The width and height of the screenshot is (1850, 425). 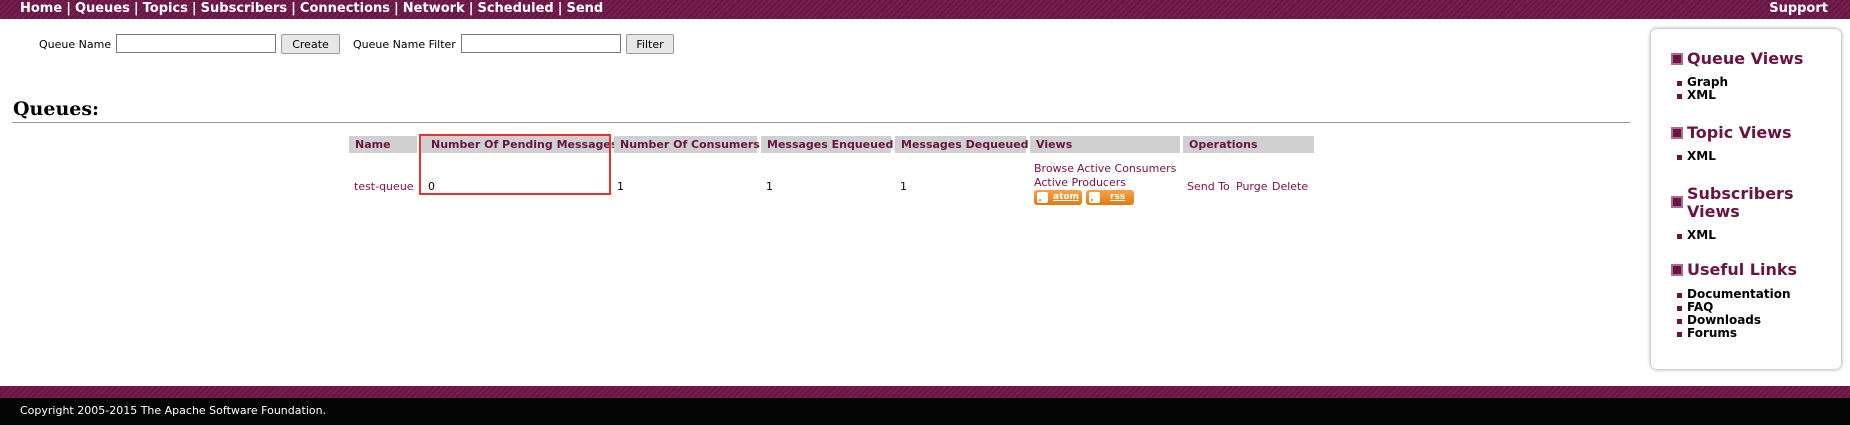 I want to click on sidebar-title-subscribers-views-line2: Views, so click(x=1713, y=211).